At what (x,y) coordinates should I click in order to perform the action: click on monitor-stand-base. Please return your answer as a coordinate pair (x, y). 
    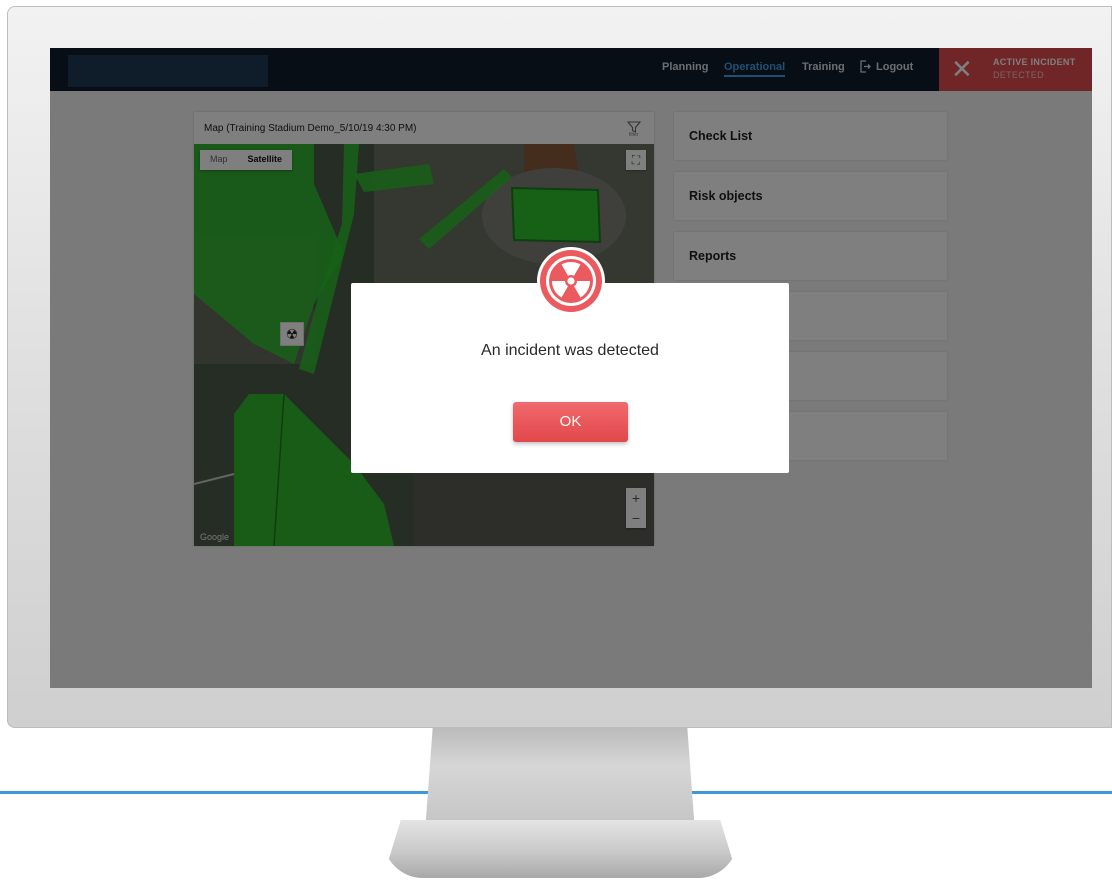
    Looking at the image, I should click on (560, 849).